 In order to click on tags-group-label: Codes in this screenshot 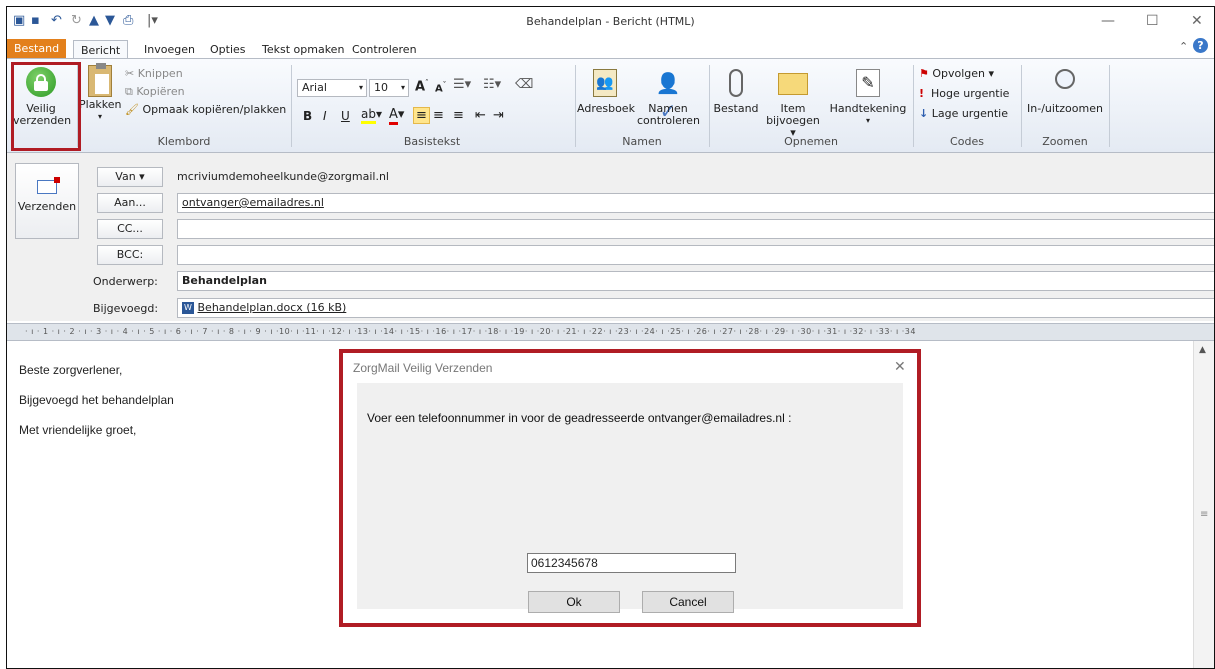, I will do `click(967, 141)`.